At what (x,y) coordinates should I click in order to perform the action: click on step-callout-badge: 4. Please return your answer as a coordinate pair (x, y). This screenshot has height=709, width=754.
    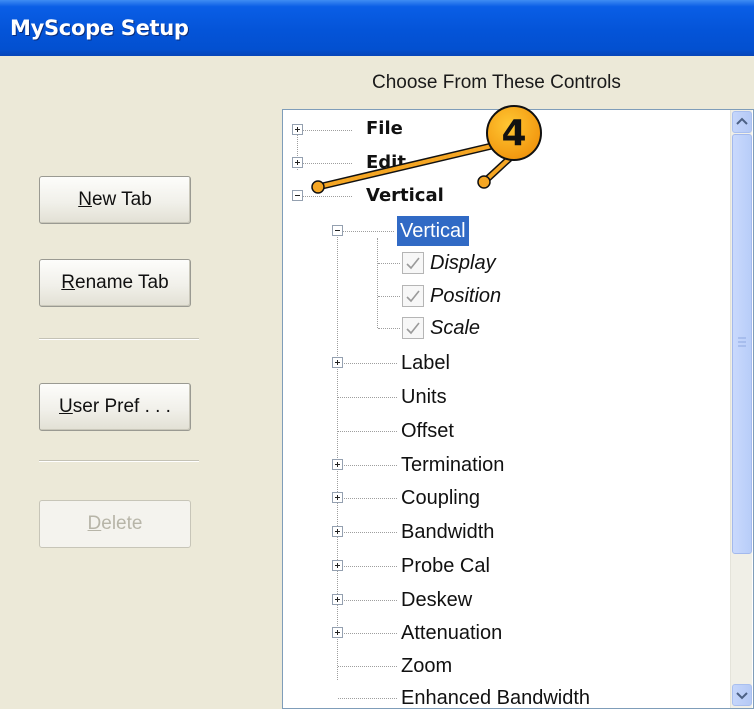
    Looking at the image, I should click on (514, 133).